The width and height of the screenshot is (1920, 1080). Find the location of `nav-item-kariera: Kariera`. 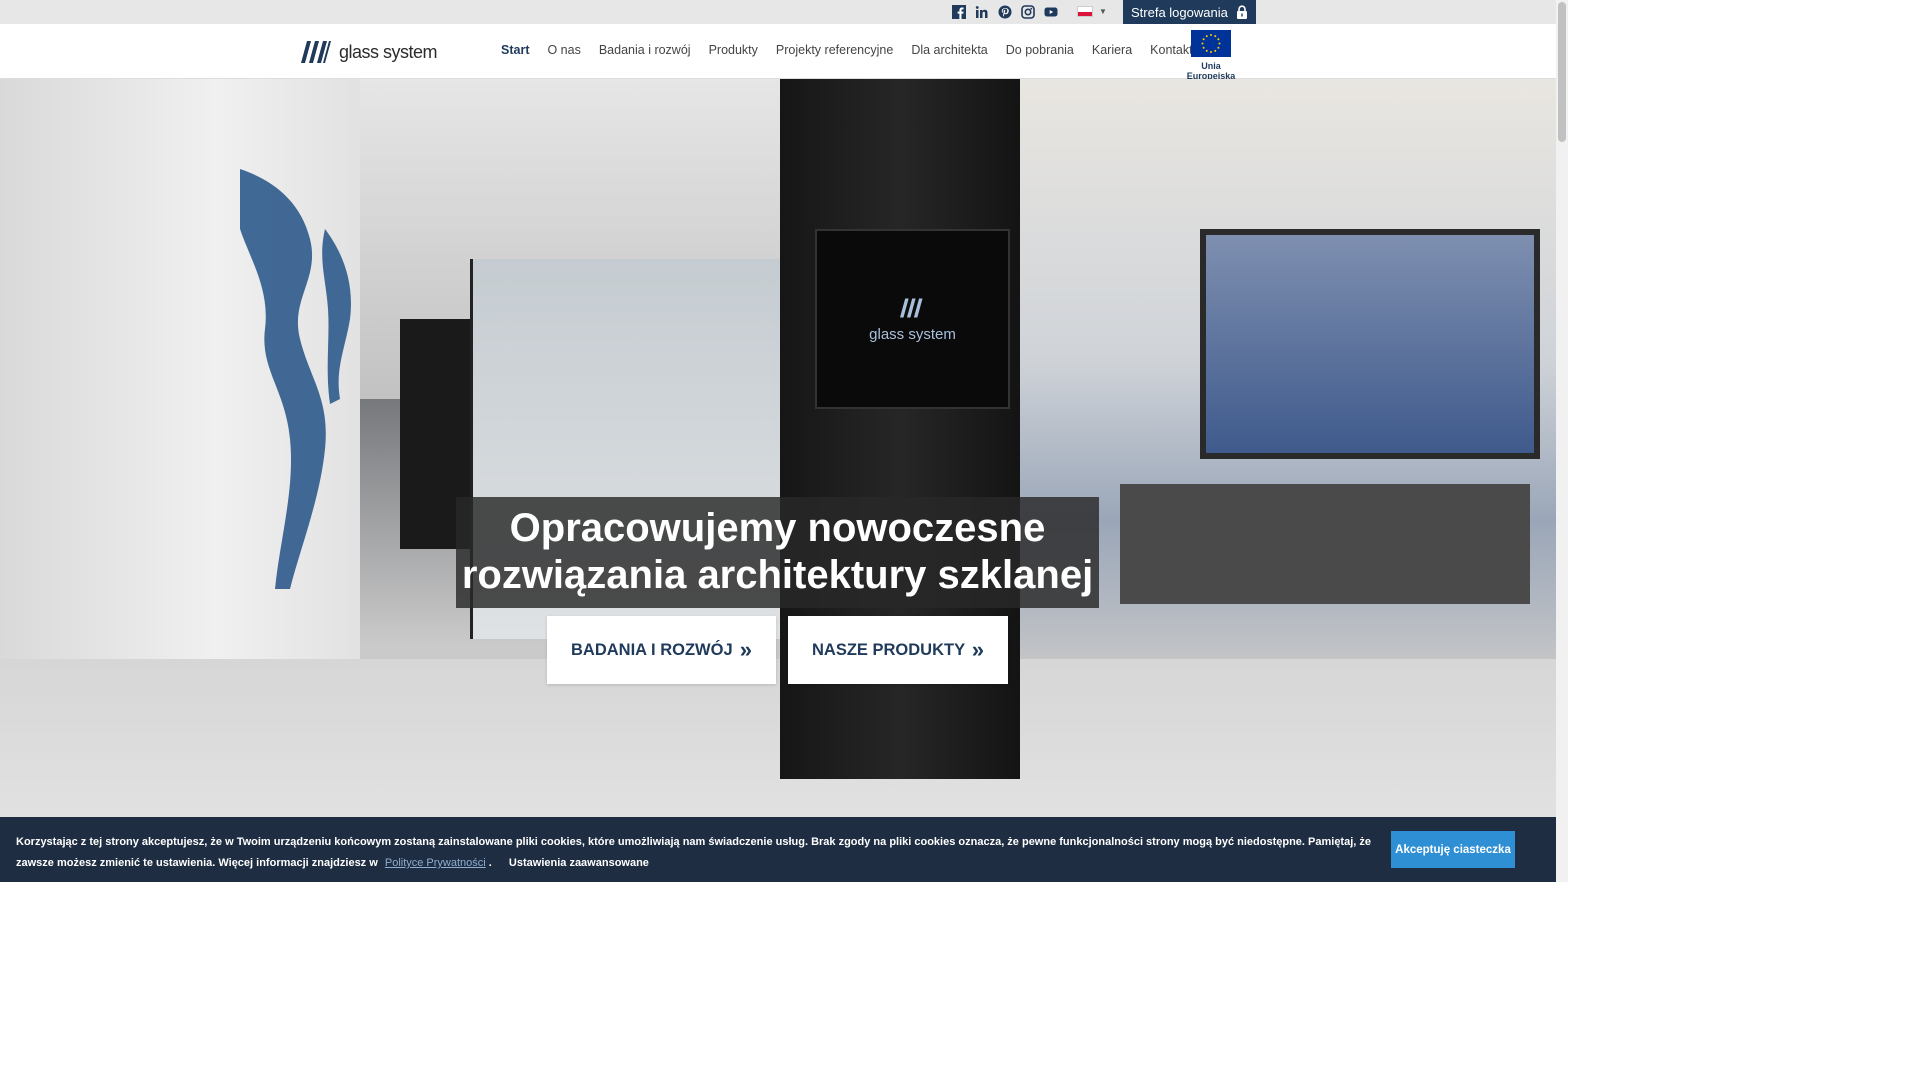

nav-item-kariera: Kariera is located at coordinates (1112, 50).